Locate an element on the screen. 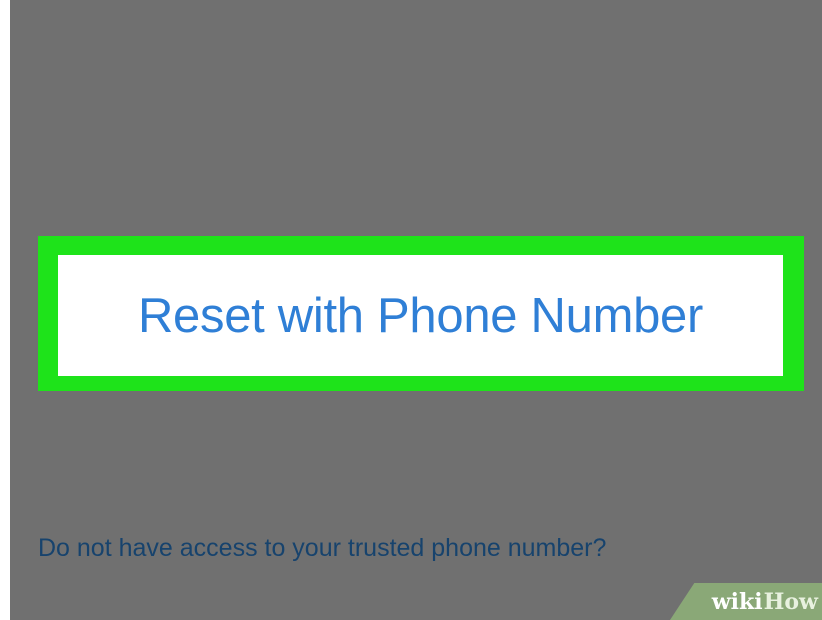 The image size is (822, 620). wikihow-watermark: wiki How is located at coordinates (746, 601).